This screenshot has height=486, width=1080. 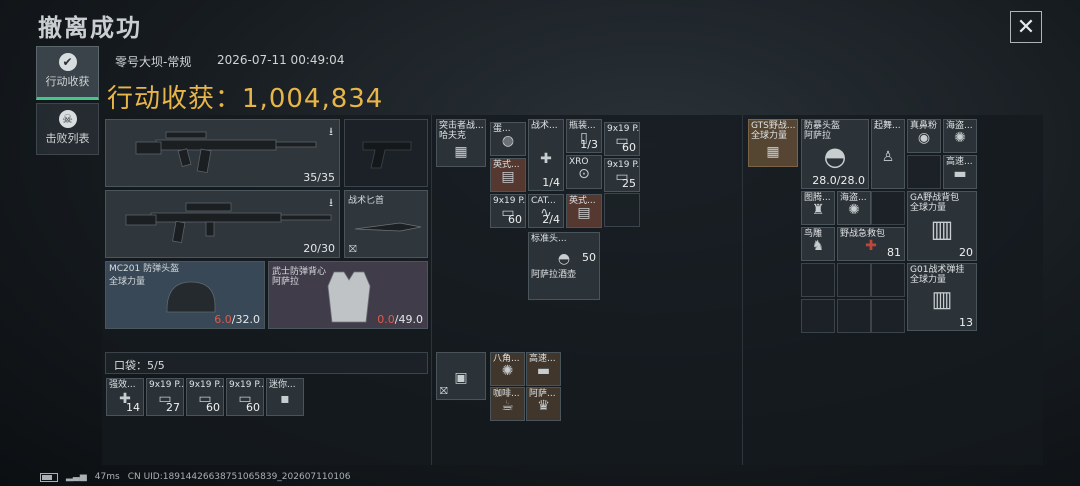 I want to click on toolbox-icon: ▤, so click(x=508, y=176).